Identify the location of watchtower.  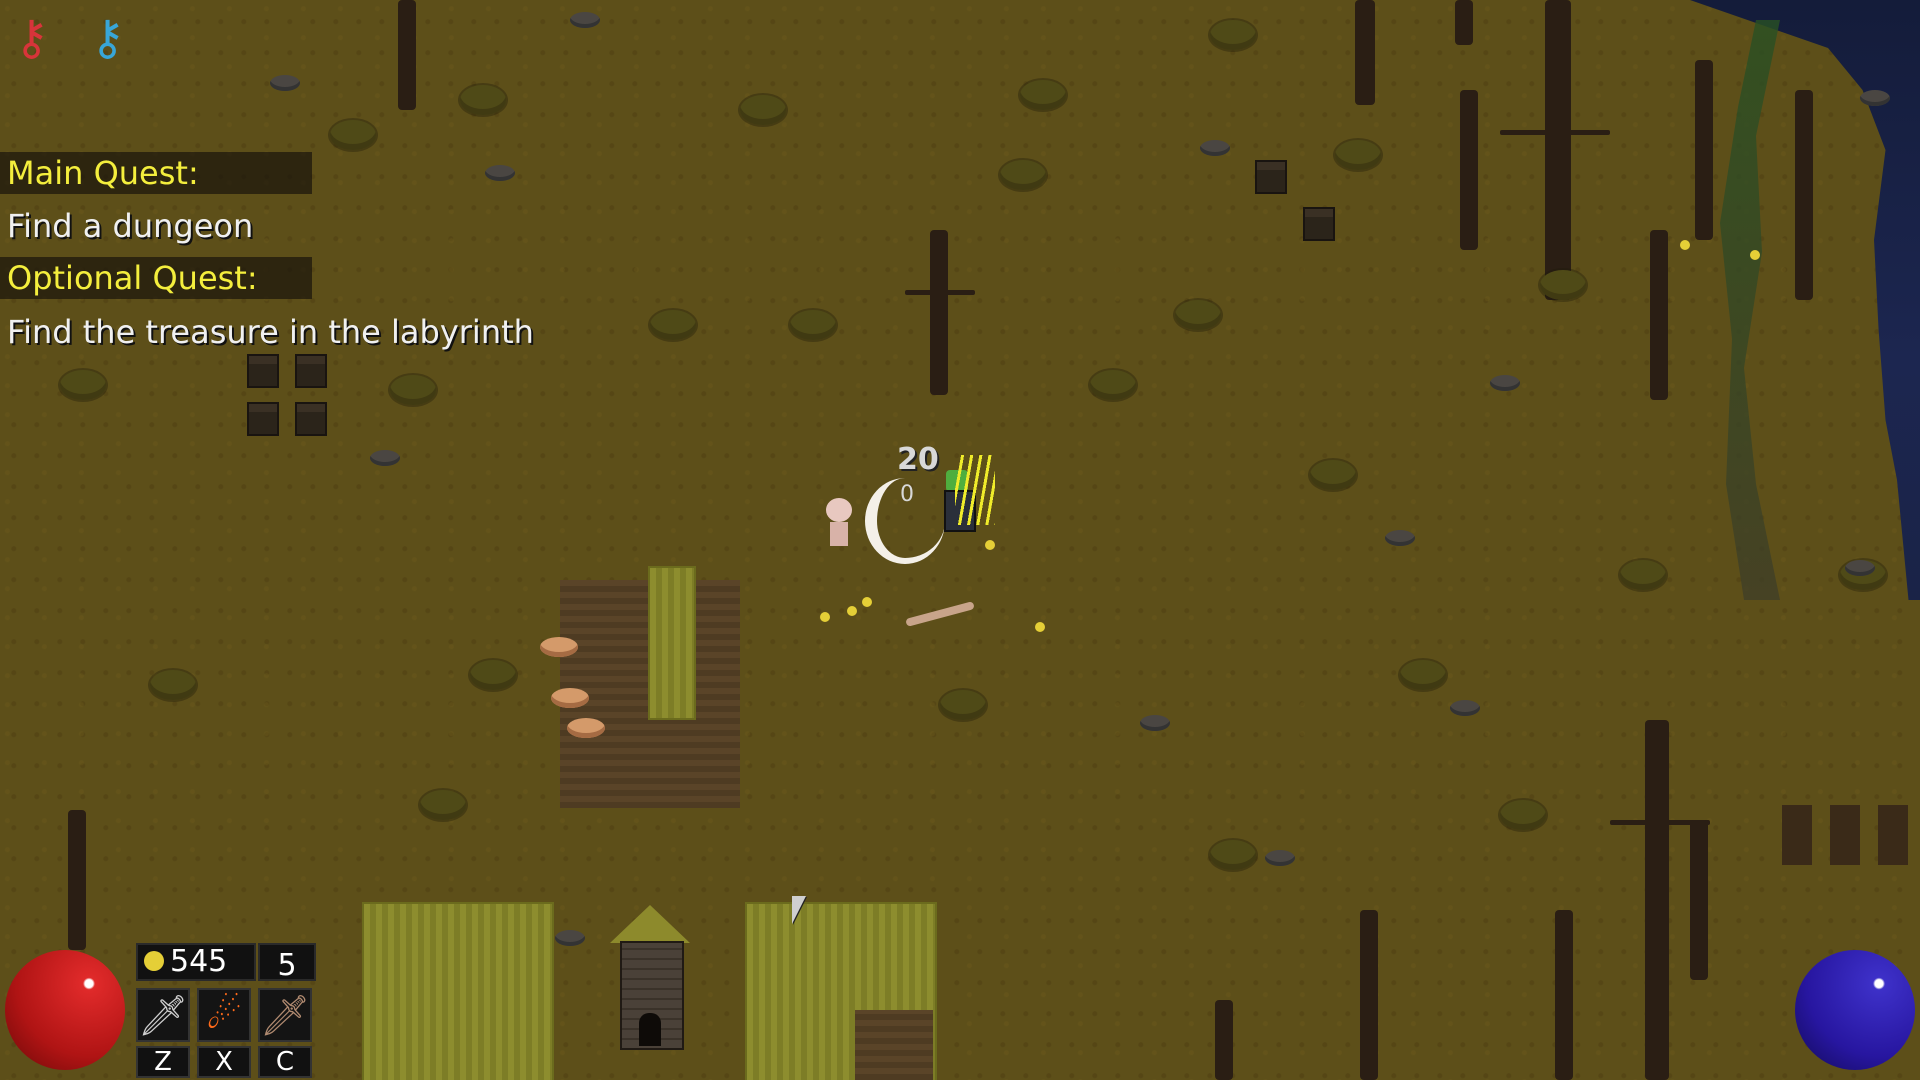
(650, 977).